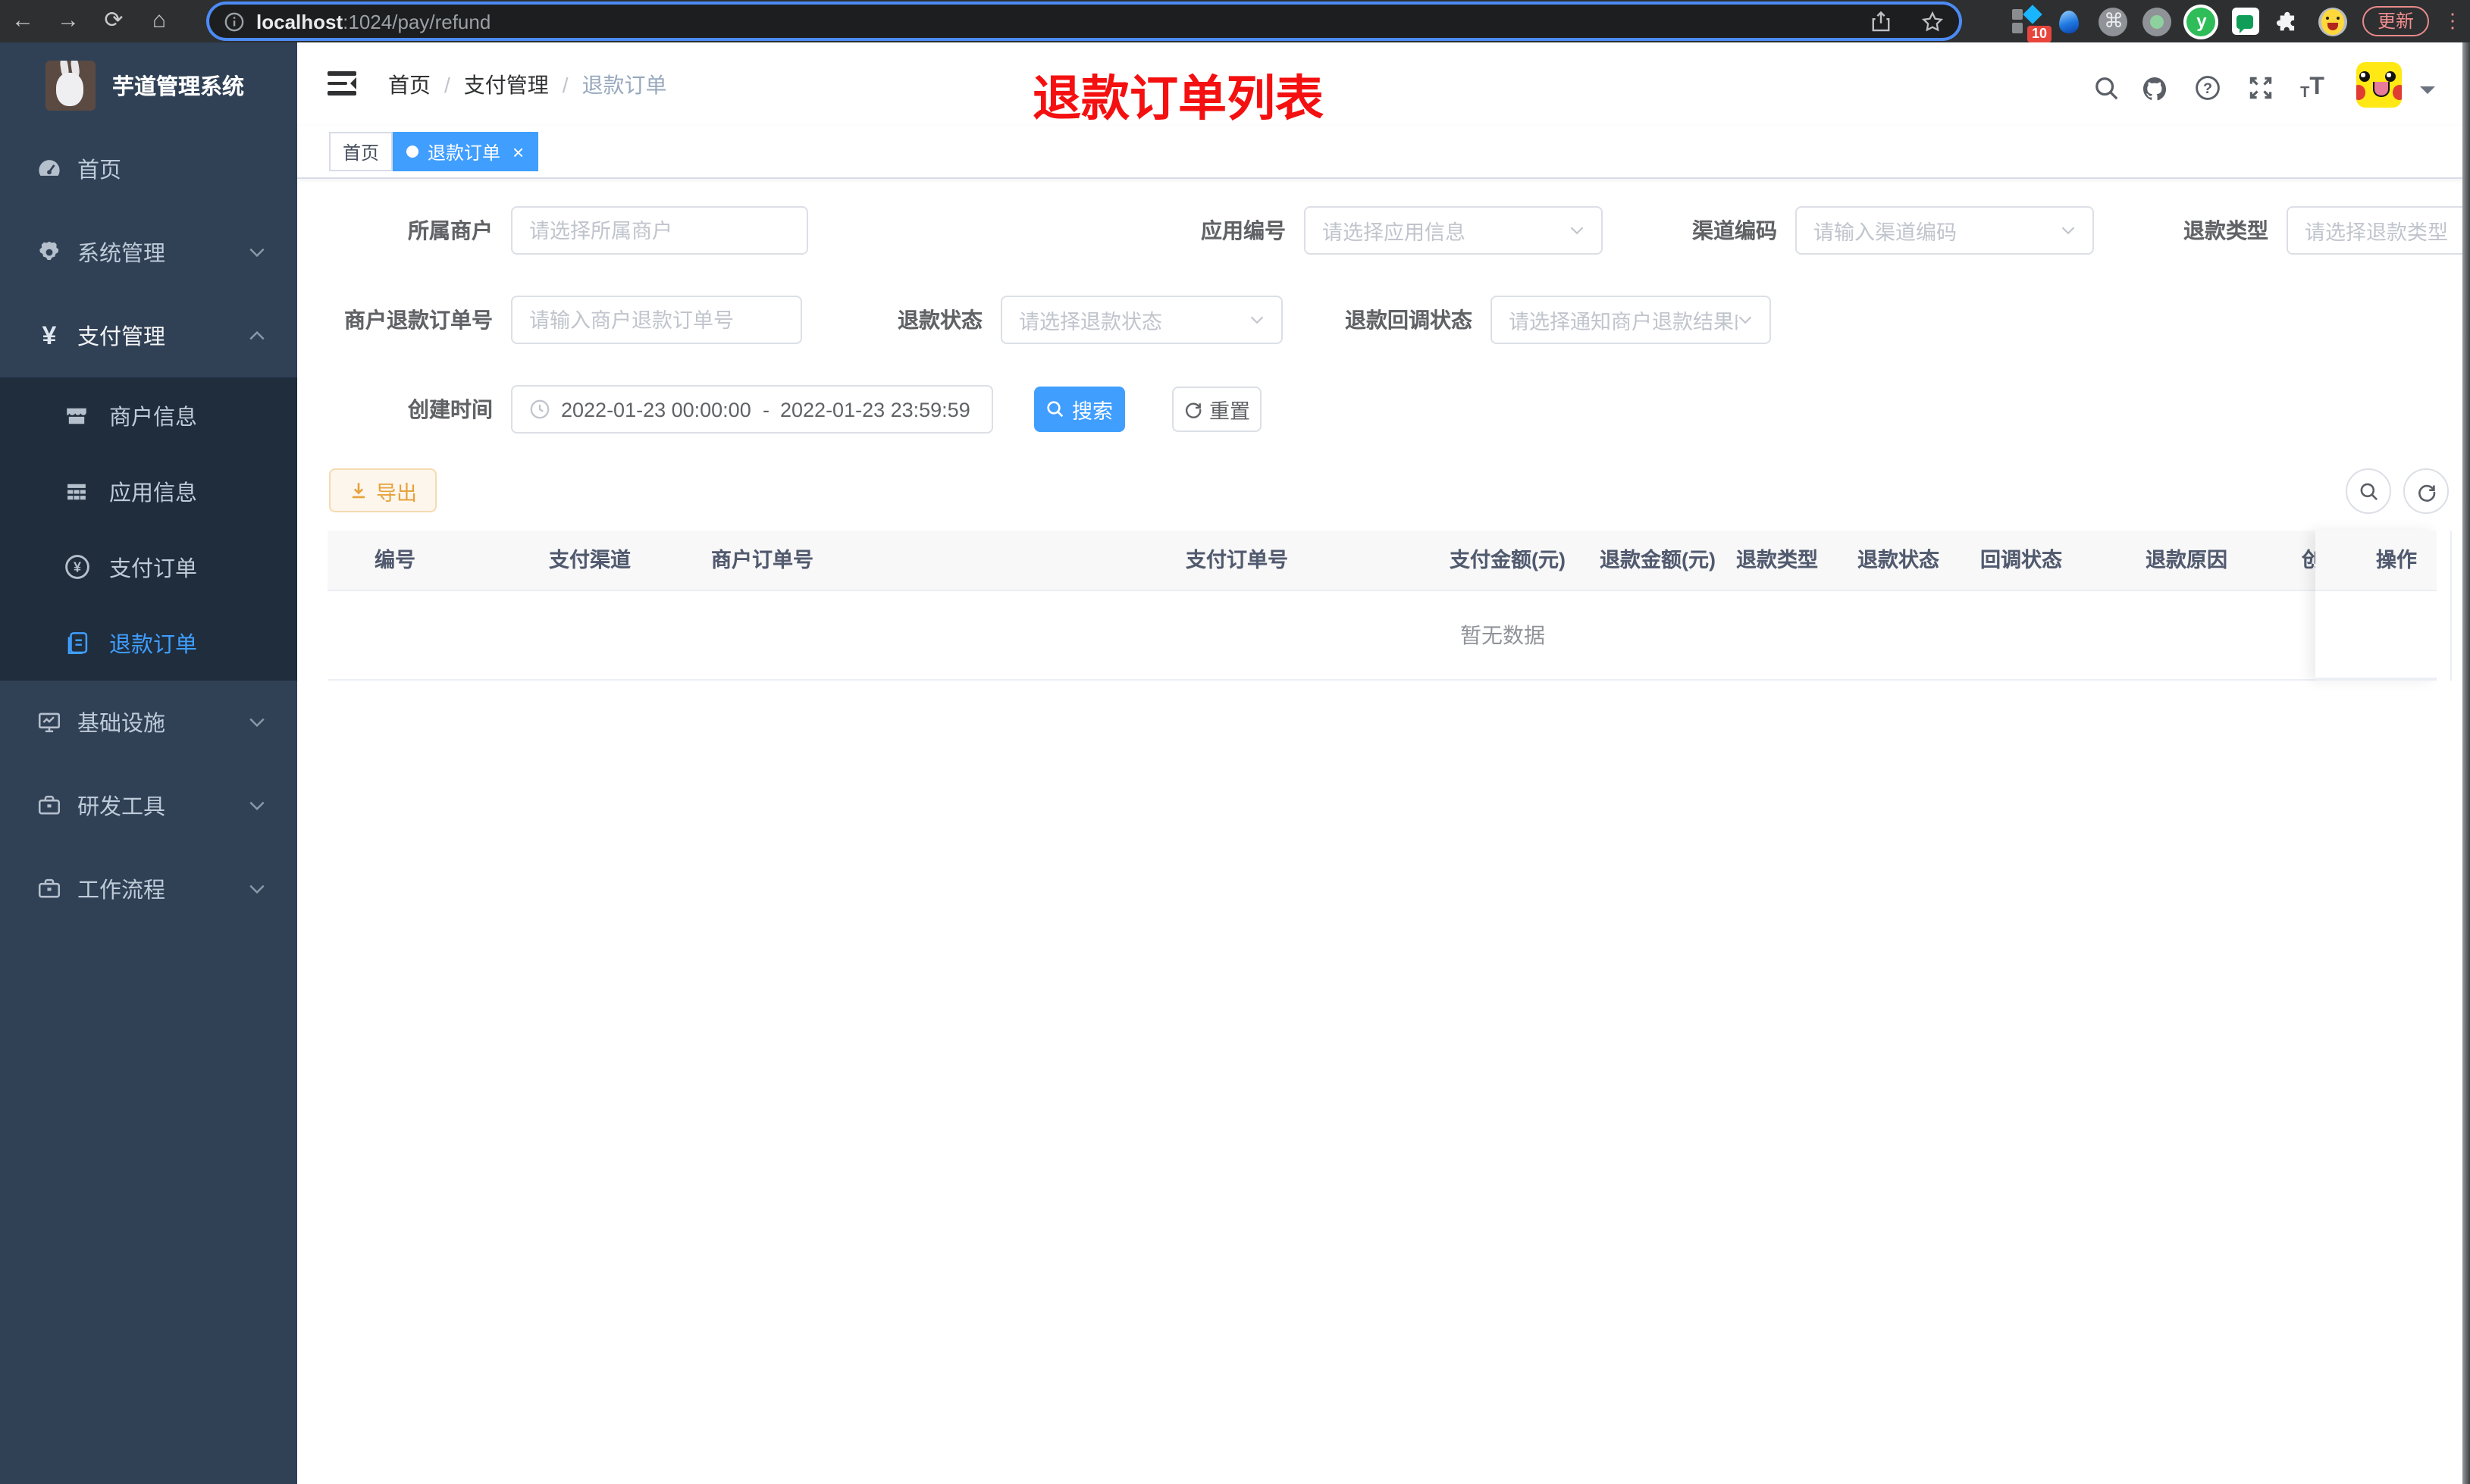  I want to click on yen-icon: ¥, so click(49, 335).